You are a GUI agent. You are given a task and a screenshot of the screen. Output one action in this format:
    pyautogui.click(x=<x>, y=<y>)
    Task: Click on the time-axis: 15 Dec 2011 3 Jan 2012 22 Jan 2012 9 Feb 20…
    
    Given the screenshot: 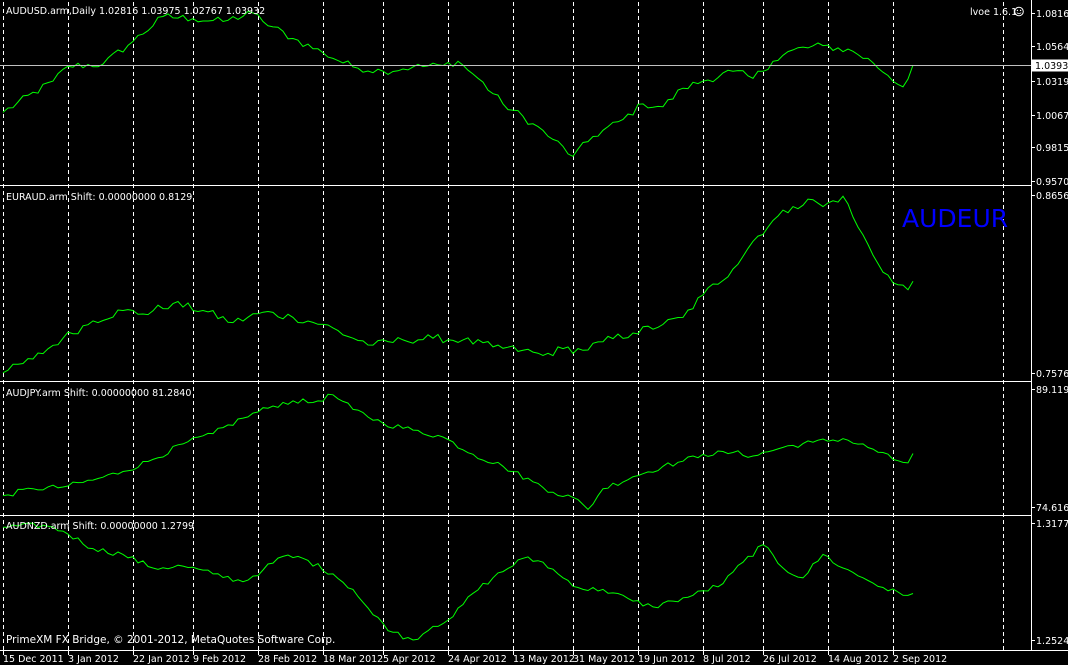 What is the action you would take?
    pyautogui.click(x=475, y=658)
    